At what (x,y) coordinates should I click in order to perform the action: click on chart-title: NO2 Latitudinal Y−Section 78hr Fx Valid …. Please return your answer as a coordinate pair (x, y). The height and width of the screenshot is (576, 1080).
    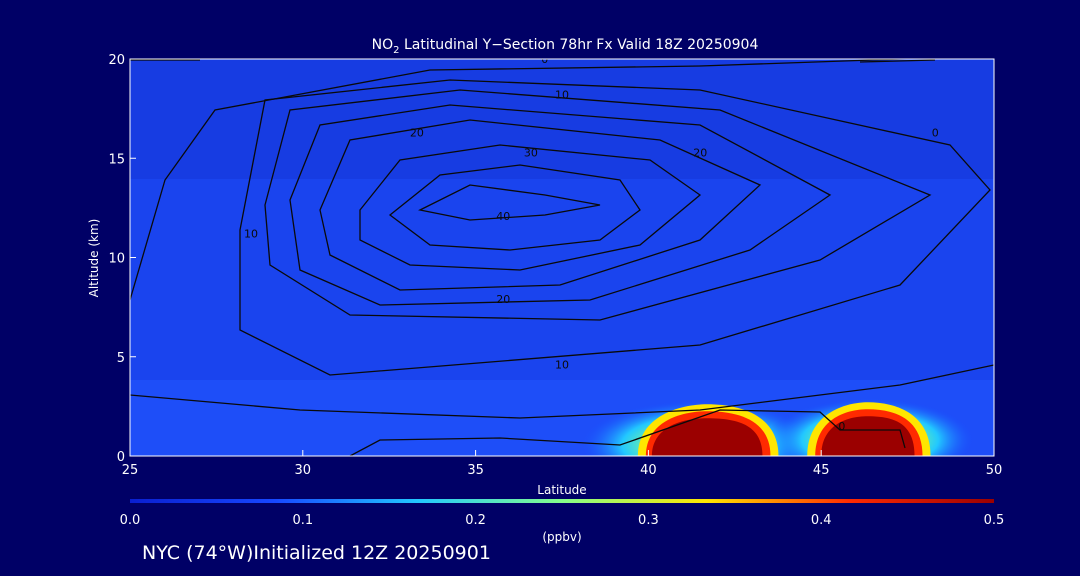
    Looking at the image, I should click on (565, 46).